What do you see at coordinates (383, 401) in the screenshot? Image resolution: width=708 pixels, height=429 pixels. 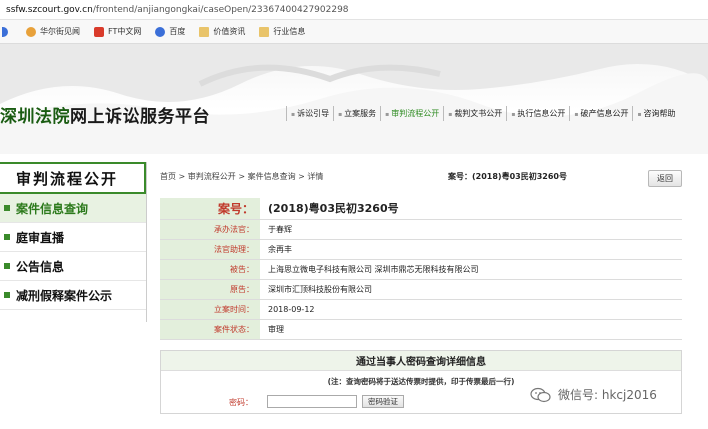 I see `verify-password-button: 密码验证` at bounding box center [383, 401].